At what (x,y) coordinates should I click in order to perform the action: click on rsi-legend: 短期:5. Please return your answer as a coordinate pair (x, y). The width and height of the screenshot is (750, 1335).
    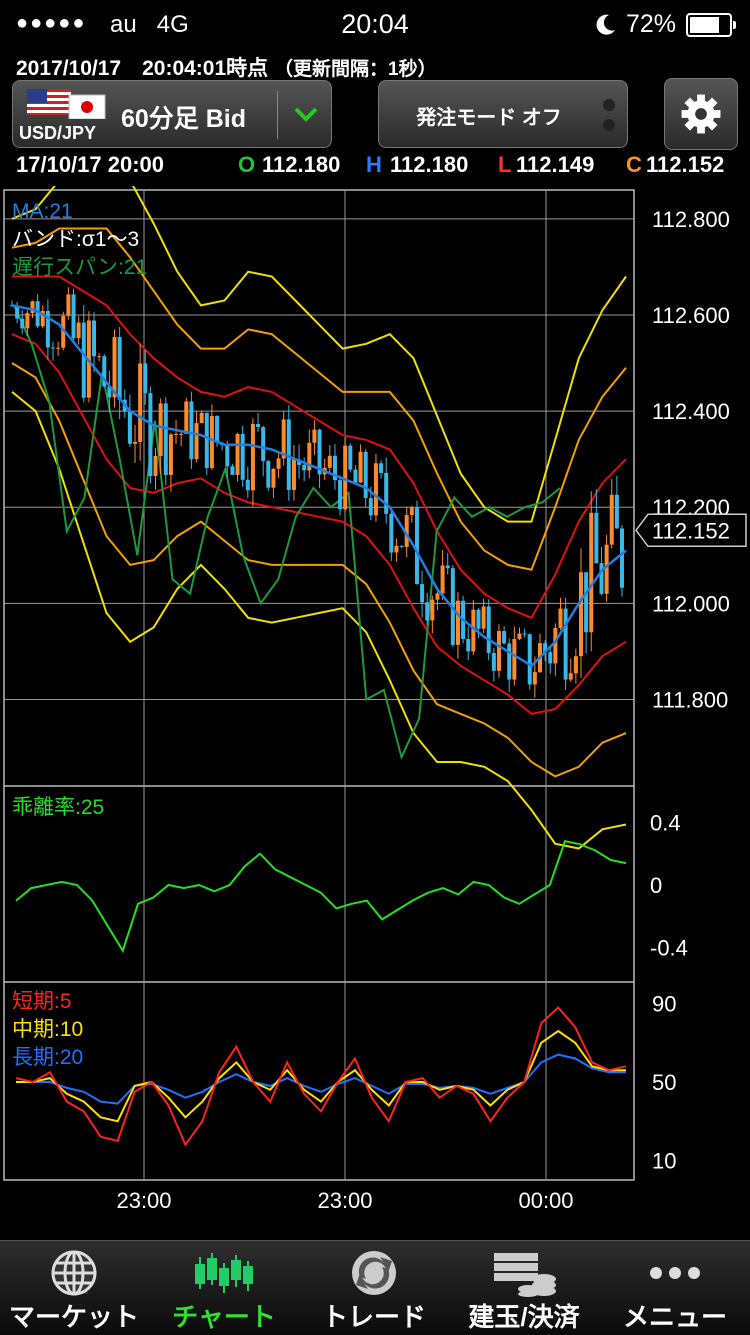
    Looking at the image, I should click on (42, 1001).